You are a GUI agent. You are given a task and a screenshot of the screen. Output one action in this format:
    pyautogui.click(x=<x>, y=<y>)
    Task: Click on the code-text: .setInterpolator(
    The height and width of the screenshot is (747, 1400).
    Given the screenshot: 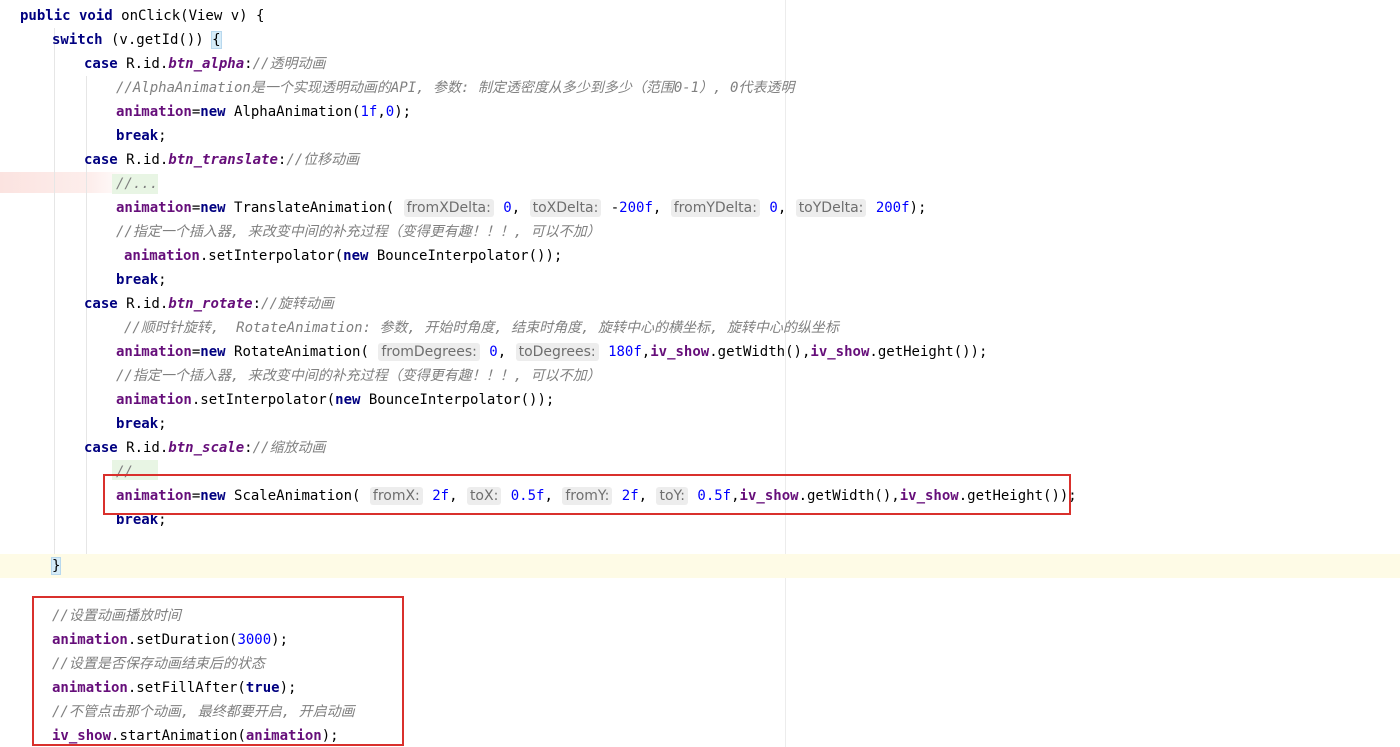 What is the action you would take?
    pyautogui.click(x=271, y=256)
    